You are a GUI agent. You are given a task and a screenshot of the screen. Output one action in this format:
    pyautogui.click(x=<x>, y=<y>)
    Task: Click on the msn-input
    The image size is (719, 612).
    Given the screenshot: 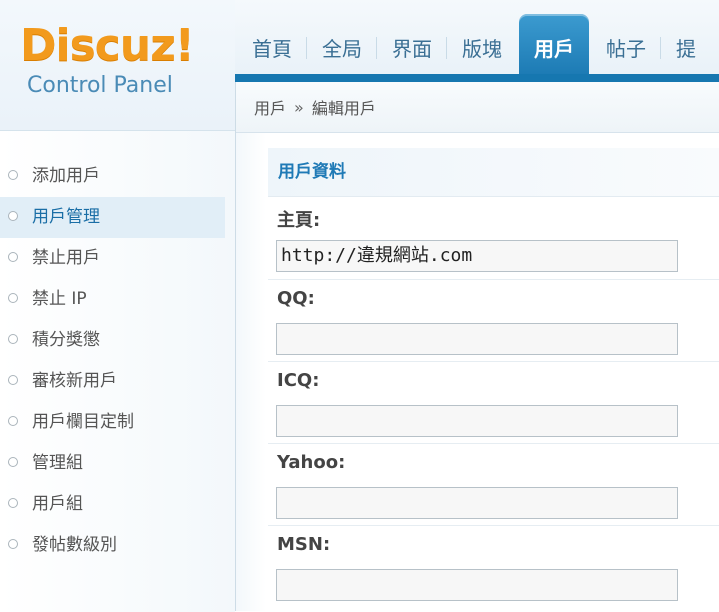 What is the action you would take?
    pyautogui.click(x=477, y=585)
    